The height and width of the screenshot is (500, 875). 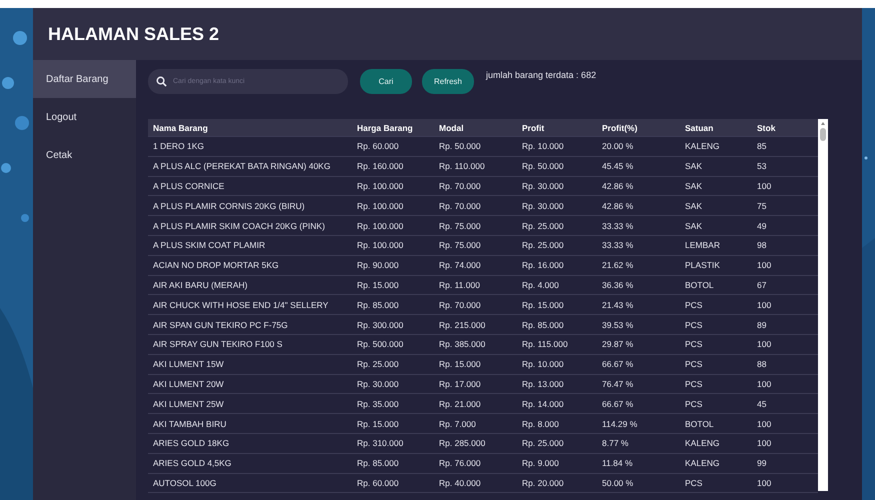 What do you see at coordinates (617, 167) in the screenshot?
I see `table-cell-text: 45.45 %` at bounding box center [617, 167].